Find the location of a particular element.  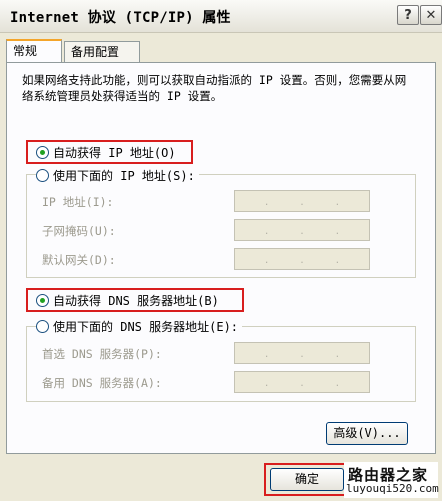

ip-manual-radio: 使用下面的 IP 地址(S): is located at coordinates (117, 175).